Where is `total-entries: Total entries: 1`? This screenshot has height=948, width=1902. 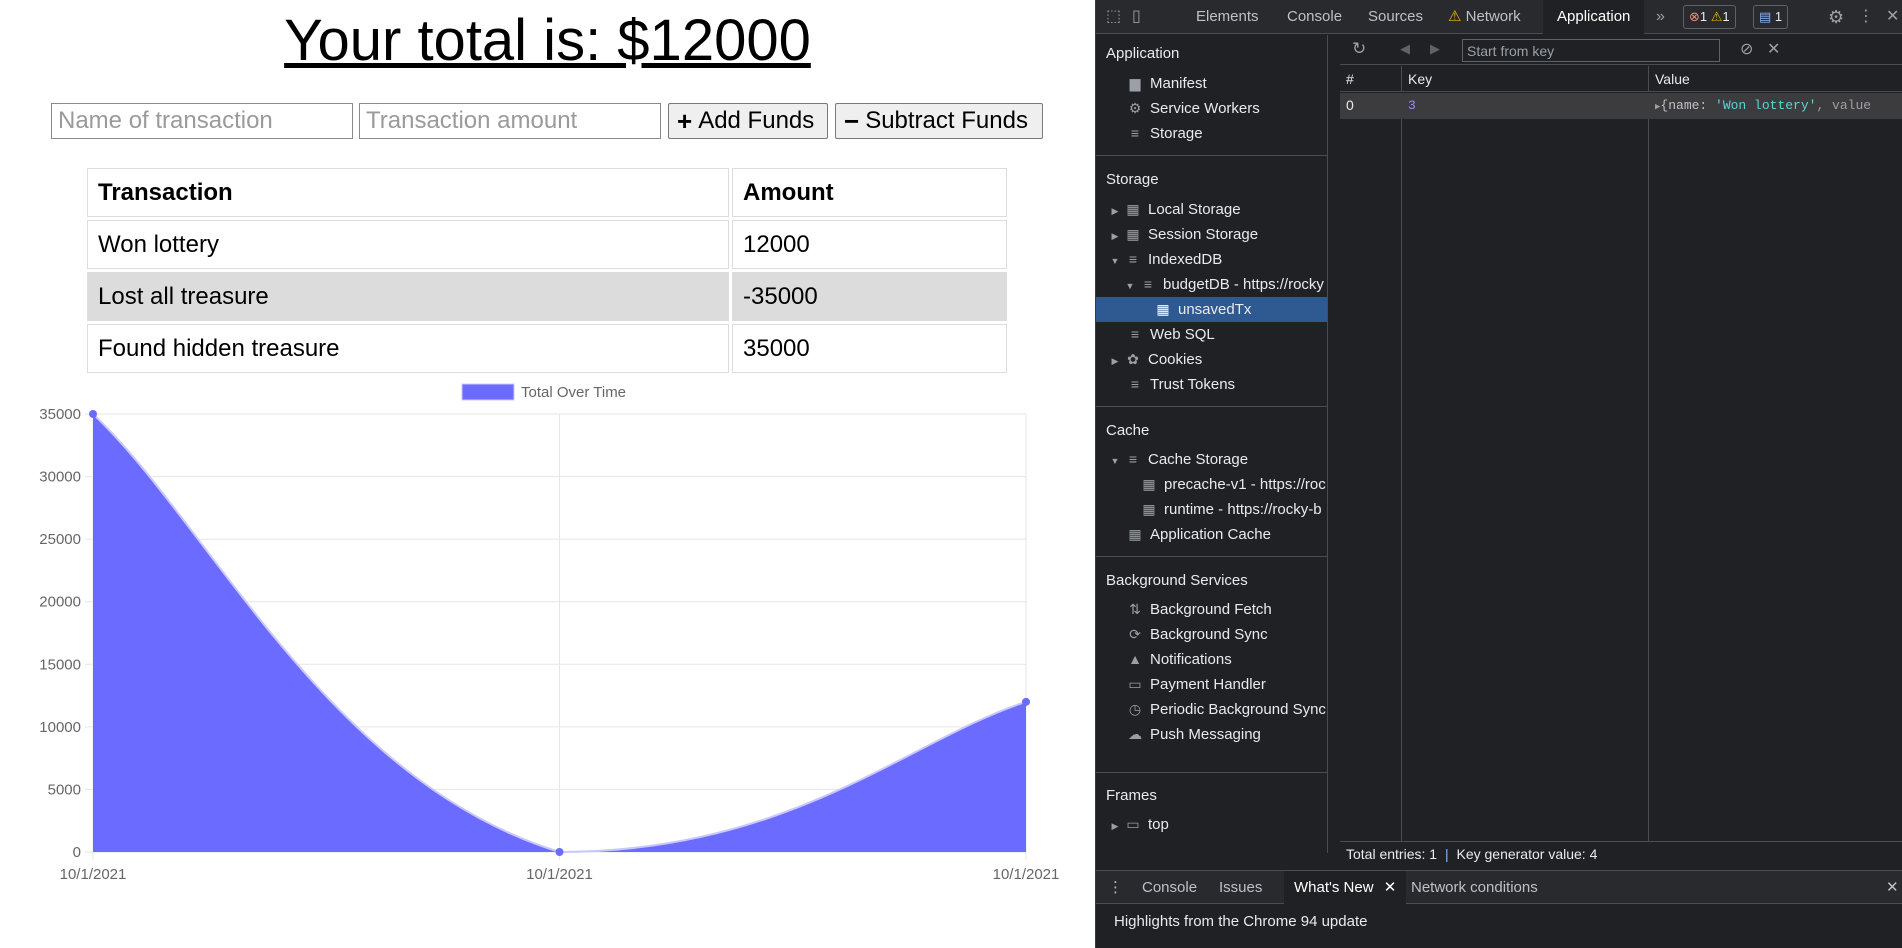
total-entries: Total entries: 1 is located at coordinates (1392, 854).